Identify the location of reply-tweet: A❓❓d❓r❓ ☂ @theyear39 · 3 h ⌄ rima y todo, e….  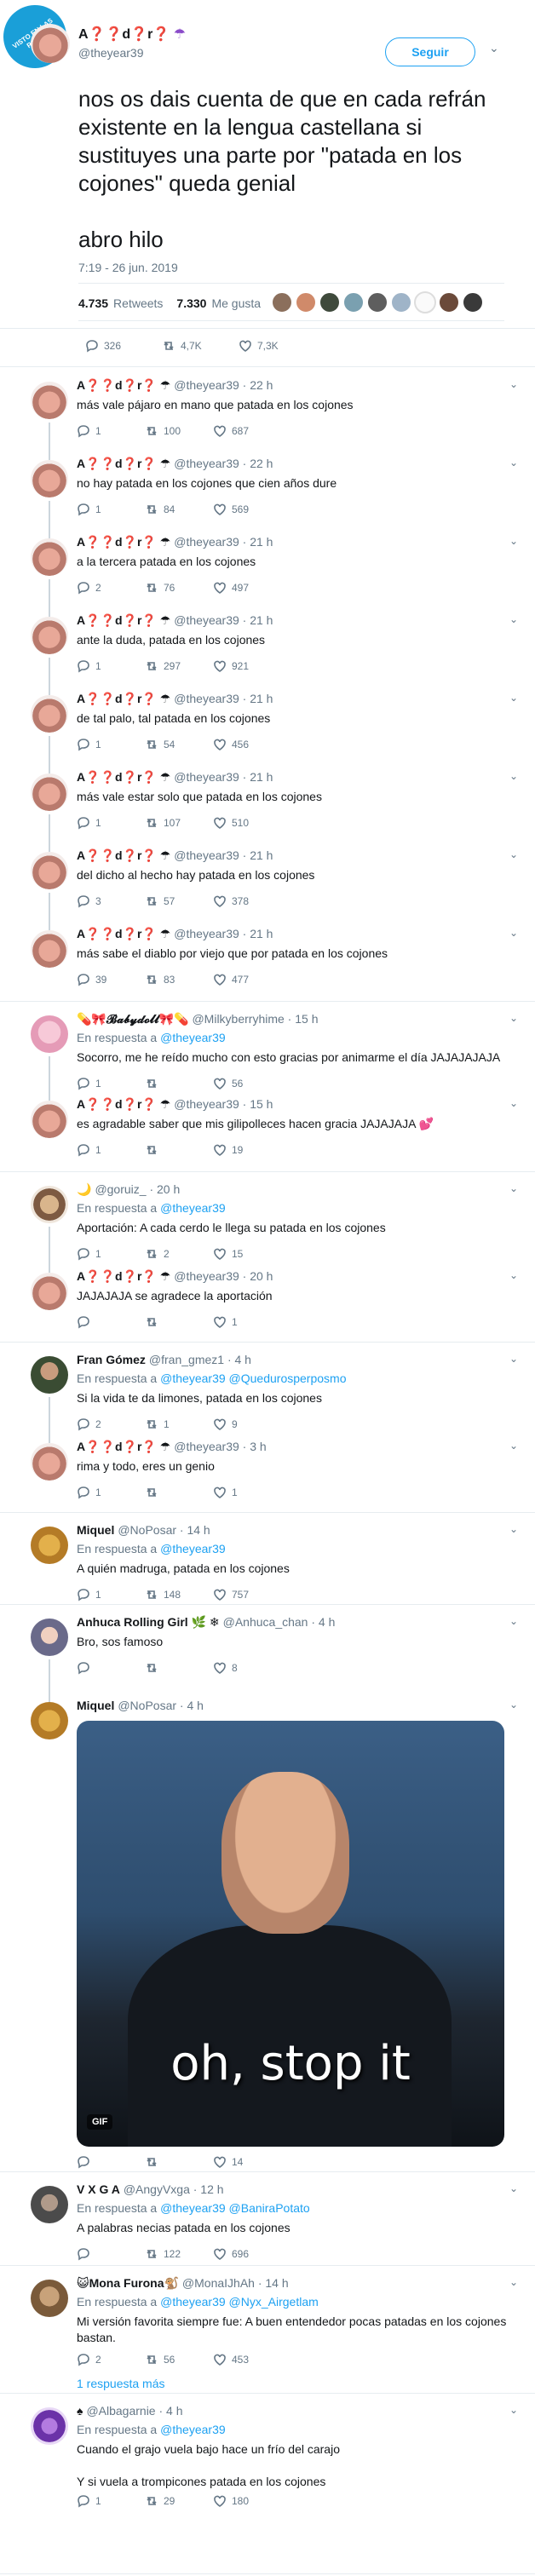
(267, 1471).